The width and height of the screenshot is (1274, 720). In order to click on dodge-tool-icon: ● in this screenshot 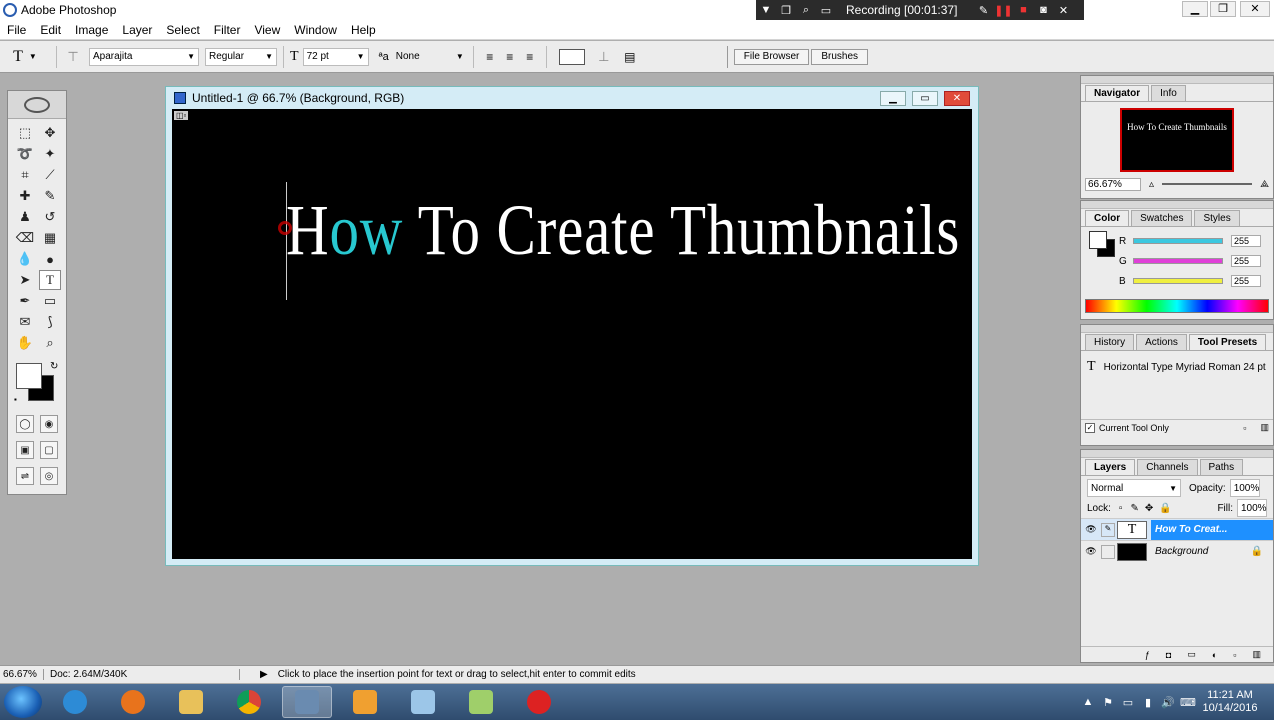, I will do `click(50, 259)`.